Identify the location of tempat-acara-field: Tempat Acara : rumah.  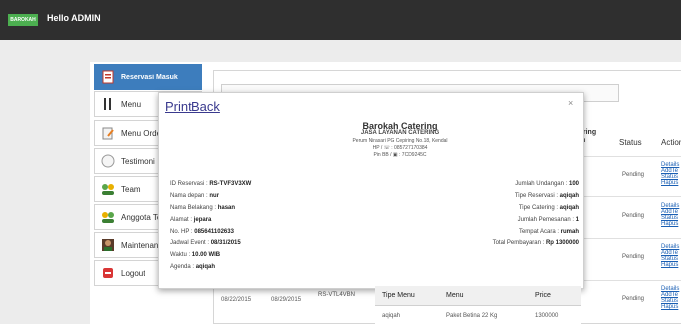
(548, 232).